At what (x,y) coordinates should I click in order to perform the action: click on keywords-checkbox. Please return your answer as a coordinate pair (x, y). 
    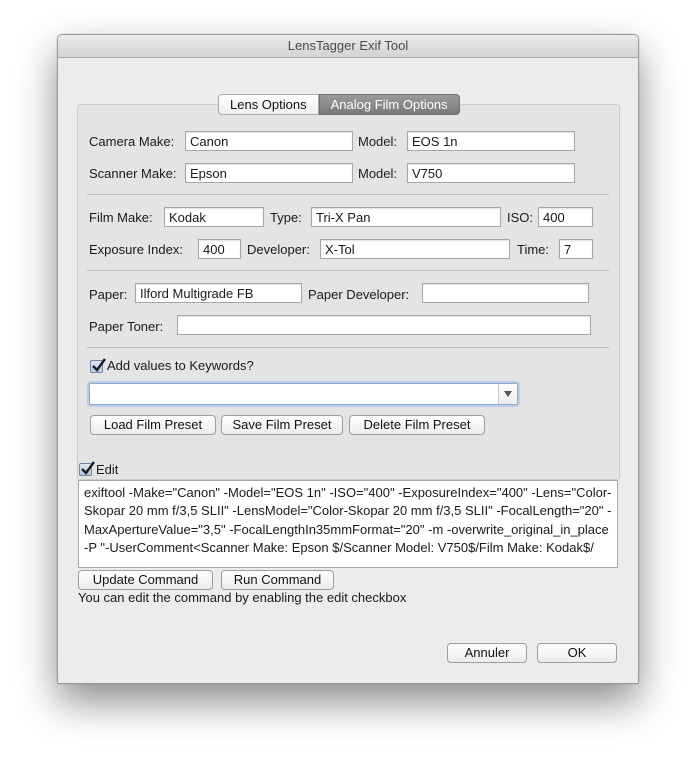
    Looking at the image, I should click on (98, 365).